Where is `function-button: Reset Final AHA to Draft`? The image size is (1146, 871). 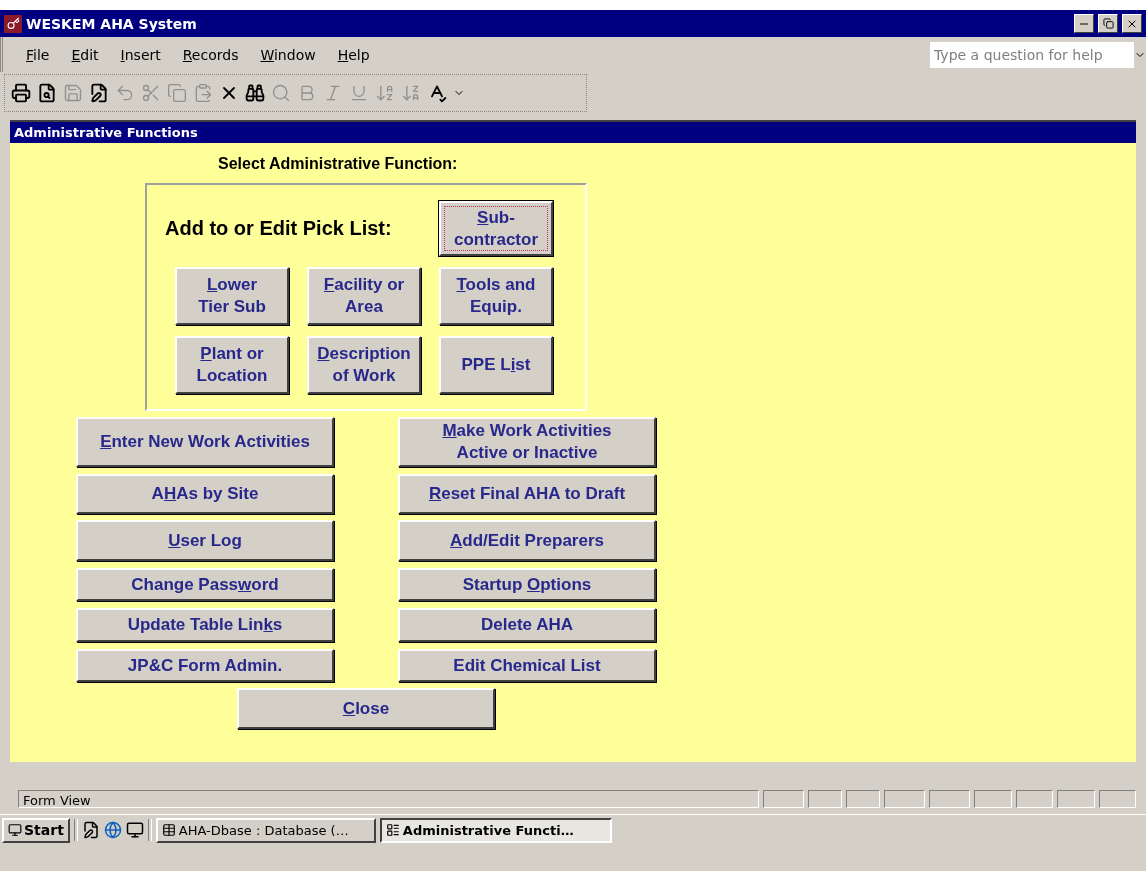 function-button: Reset Final AHA to Draft is located at coordinates (527, 494).